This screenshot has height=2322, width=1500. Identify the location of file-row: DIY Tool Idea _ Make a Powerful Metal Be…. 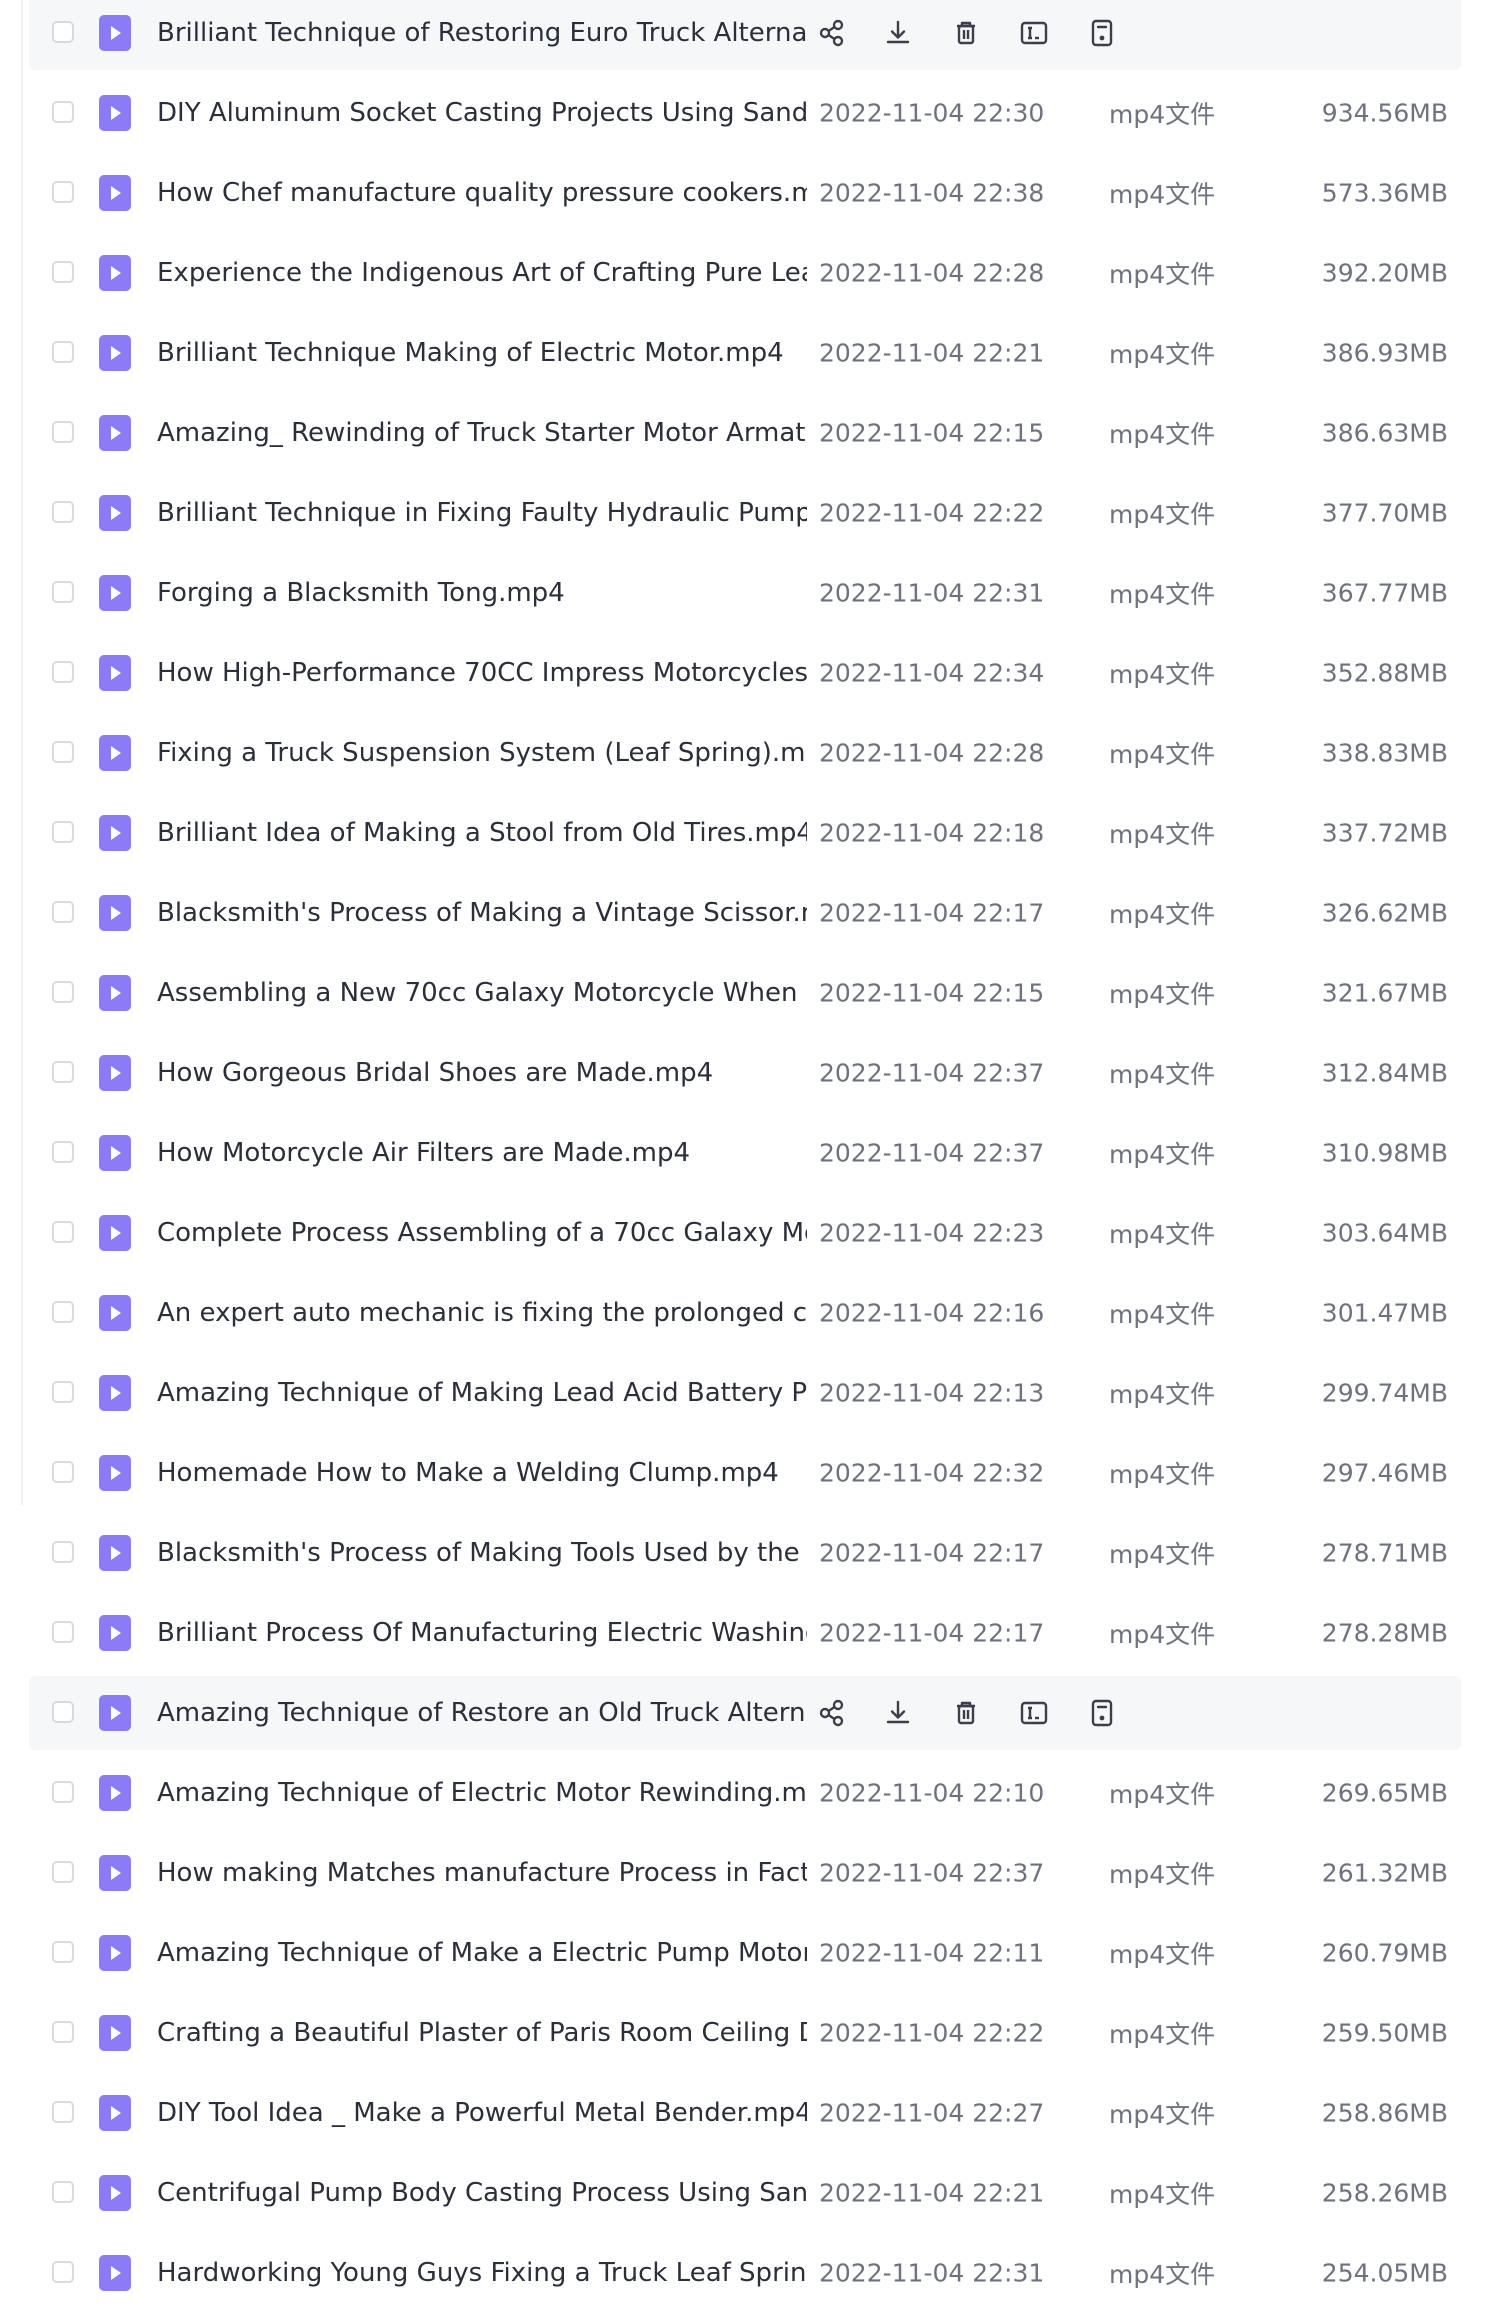
(745, 2113).